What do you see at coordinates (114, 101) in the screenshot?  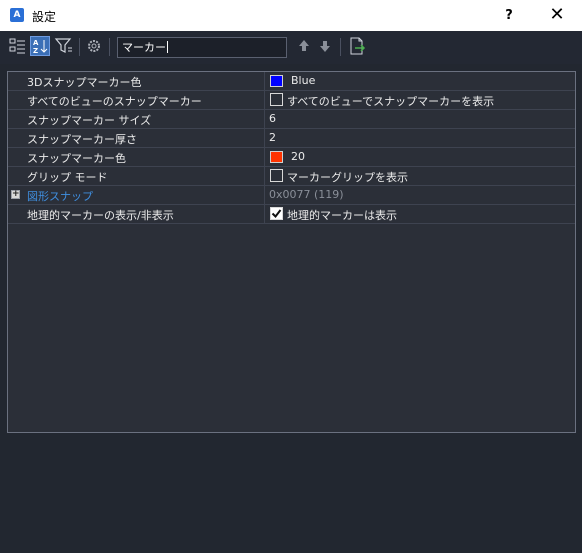 I see `property-name: すべてのビューのスナップマーカー` at bounding box center [114, 101].